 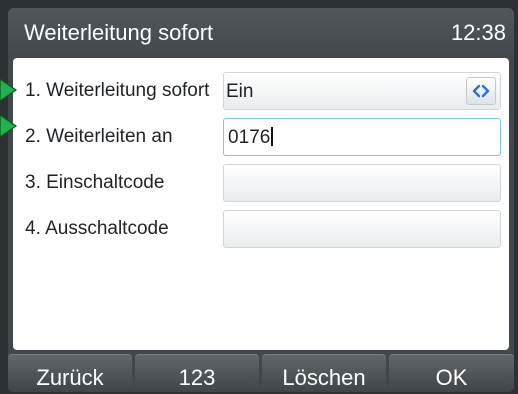 I want to click on setting-label: 1. Weiterleitung sofort, so click(x=117, y=90).